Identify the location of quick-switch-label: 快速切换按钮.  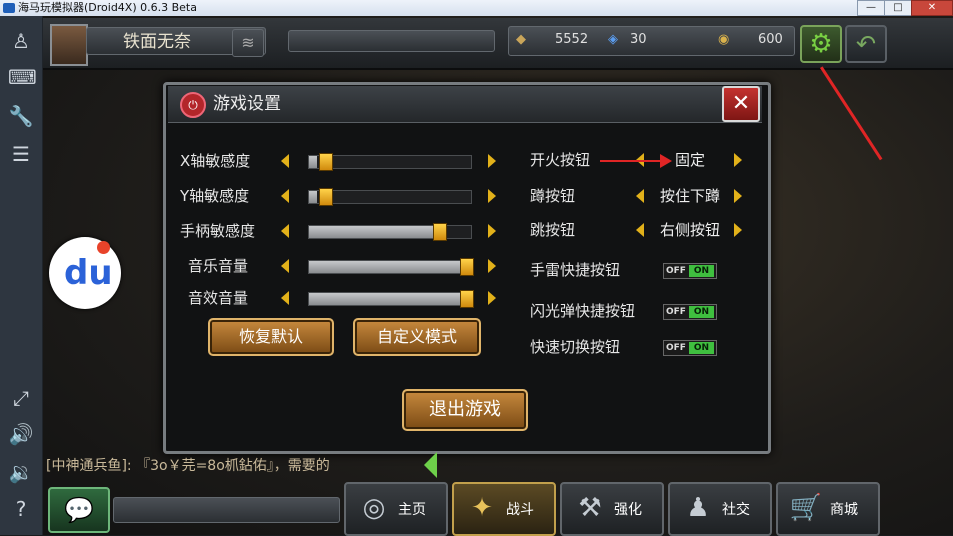
(575, 347).